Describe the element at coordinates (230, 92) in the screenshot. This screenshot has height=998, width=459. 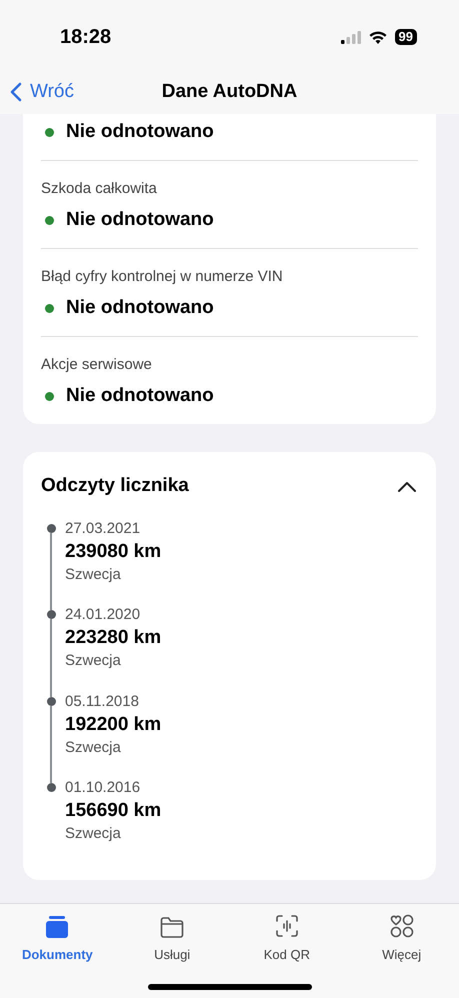
I see `screen-title: Dane AutoDNA` at that location.